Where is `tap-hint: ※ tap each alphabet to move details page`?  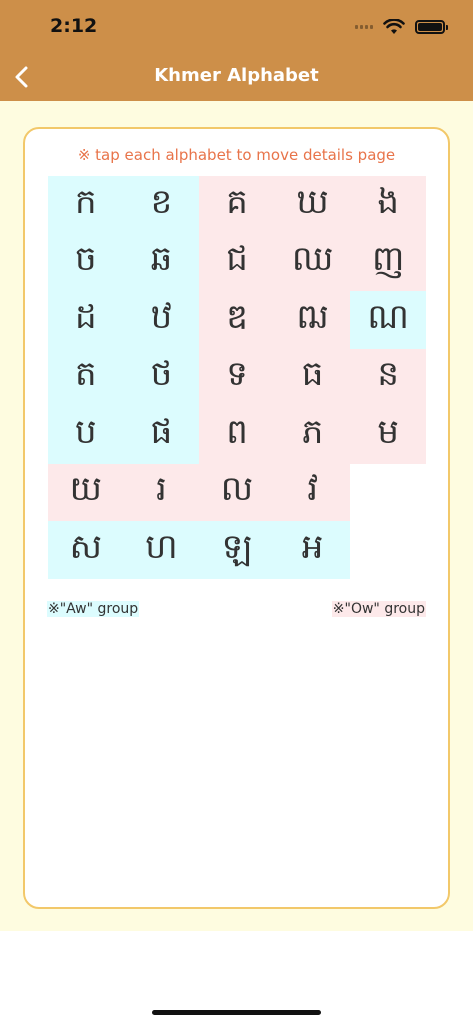 tap-hint: ※ tap each alphabet to move details page is located at coordinates (236, 155).